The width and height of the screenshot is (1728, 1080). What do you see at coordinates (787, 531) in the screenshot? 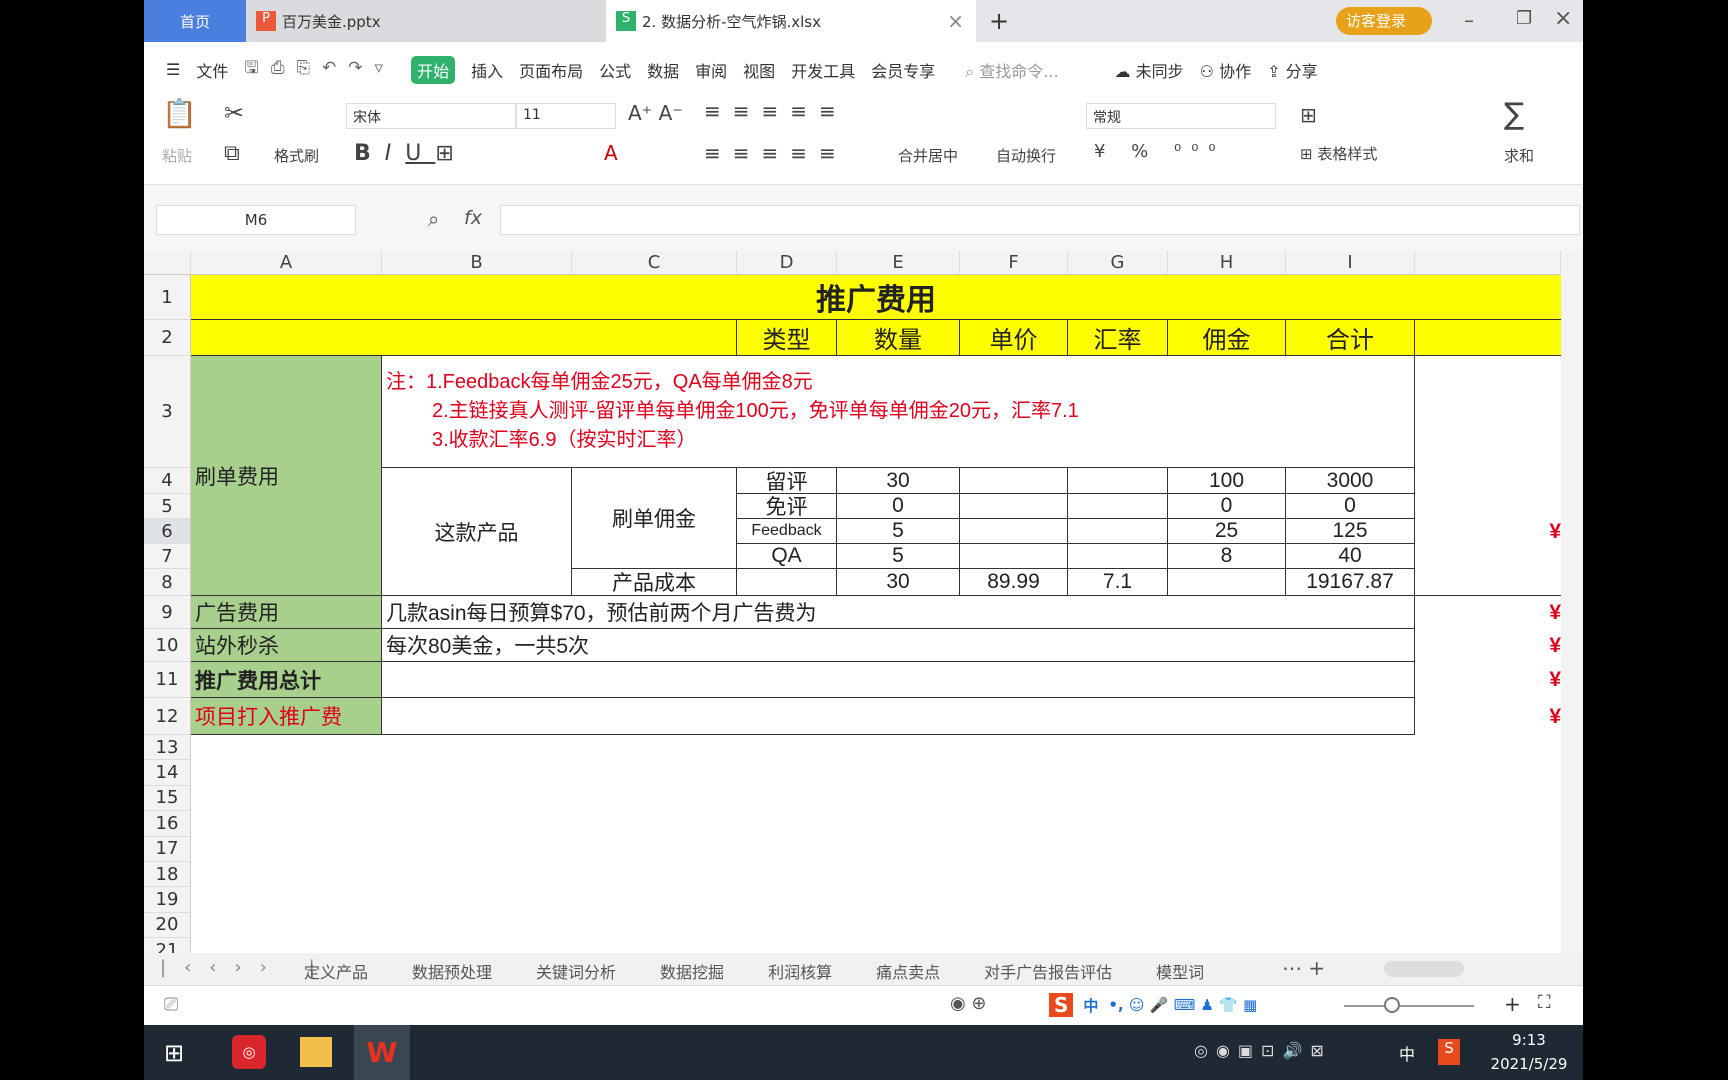
I see `item-type: Feedback` at bounding box center [787, 531].